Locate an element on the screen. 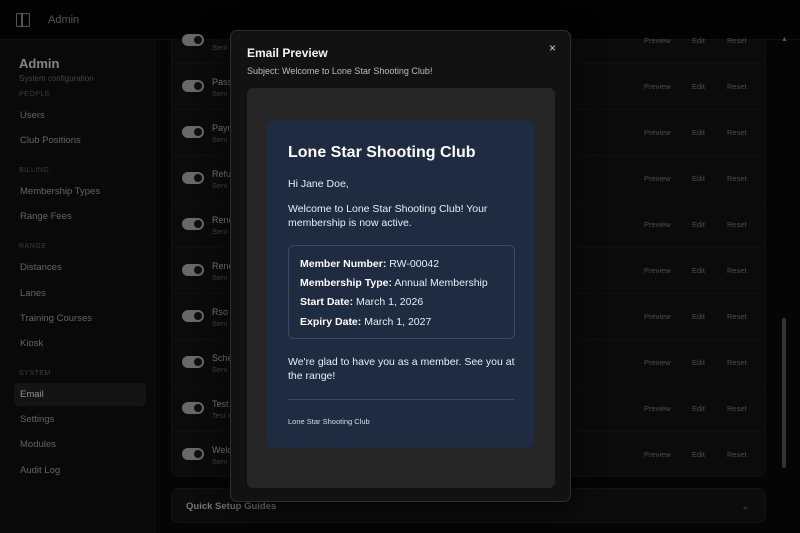 Image resolution: width=800 pixels, height=533 pixels. detail-value: Annual Membership is located at coordinates (441, 283).